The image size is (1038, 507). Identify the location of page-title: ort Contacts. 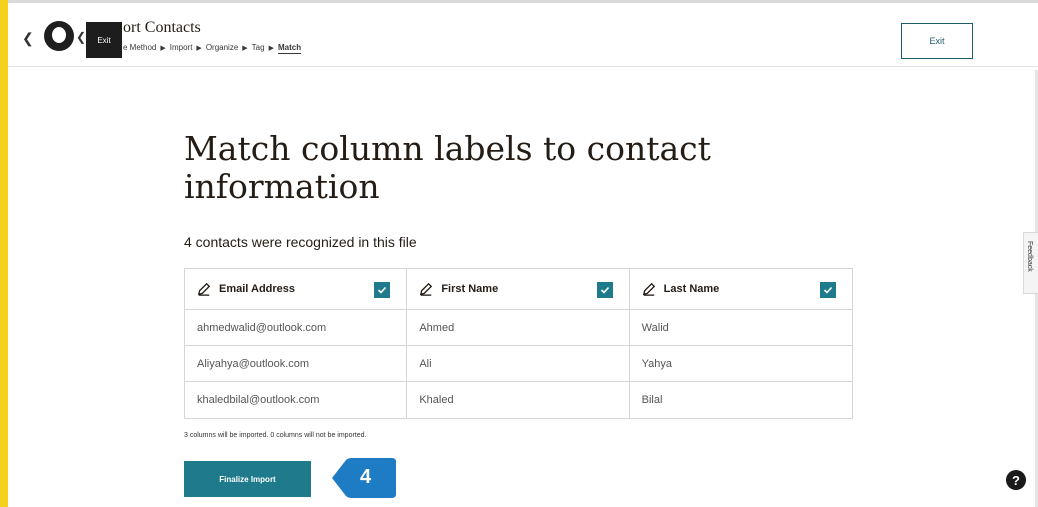
(162, 27).